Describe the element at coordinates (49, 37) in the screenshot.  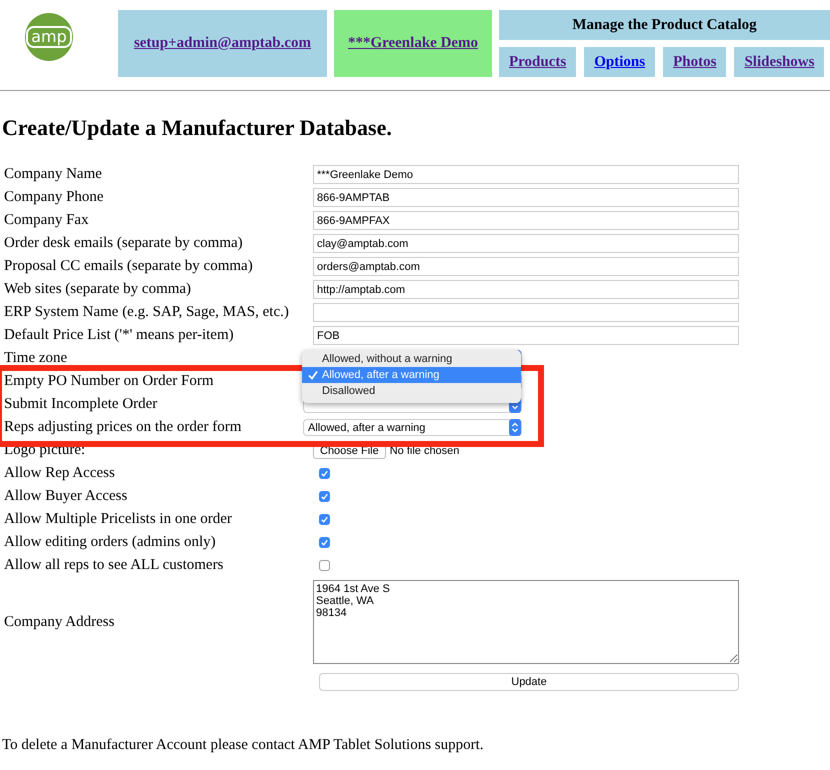
I see `amp-logo: amp` at that location.